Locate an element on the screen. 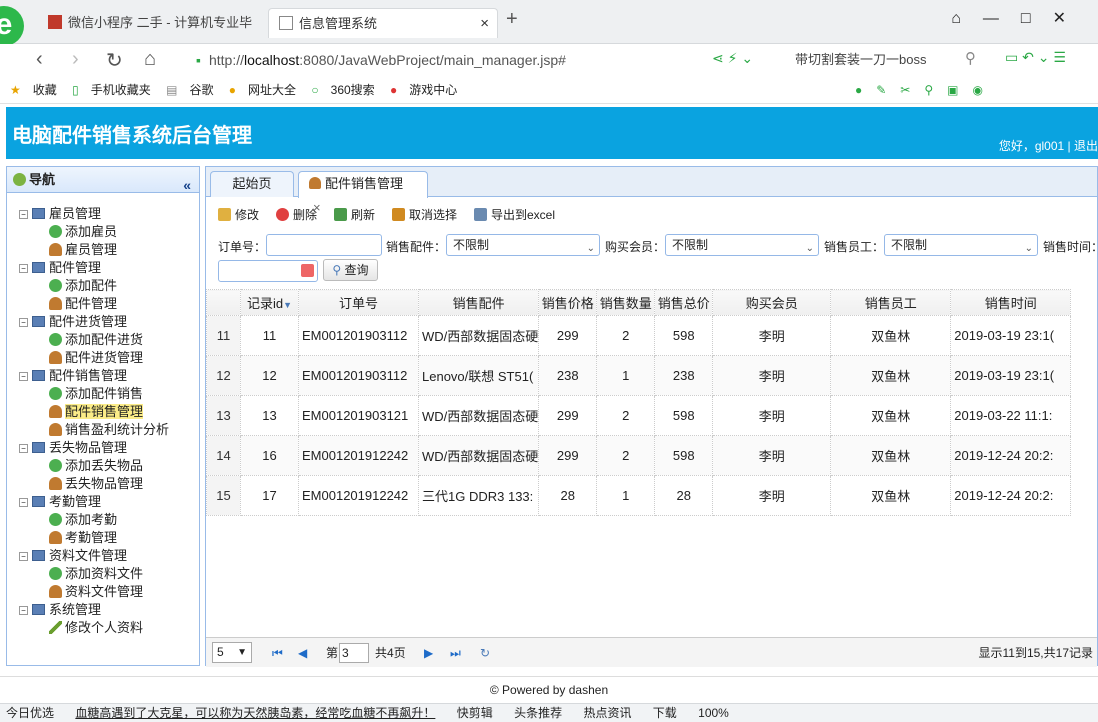 The height and width of the screenshot is (722, 1098). browser-tab-active: 信息管理系统 × is located at coordinates (383, 23).